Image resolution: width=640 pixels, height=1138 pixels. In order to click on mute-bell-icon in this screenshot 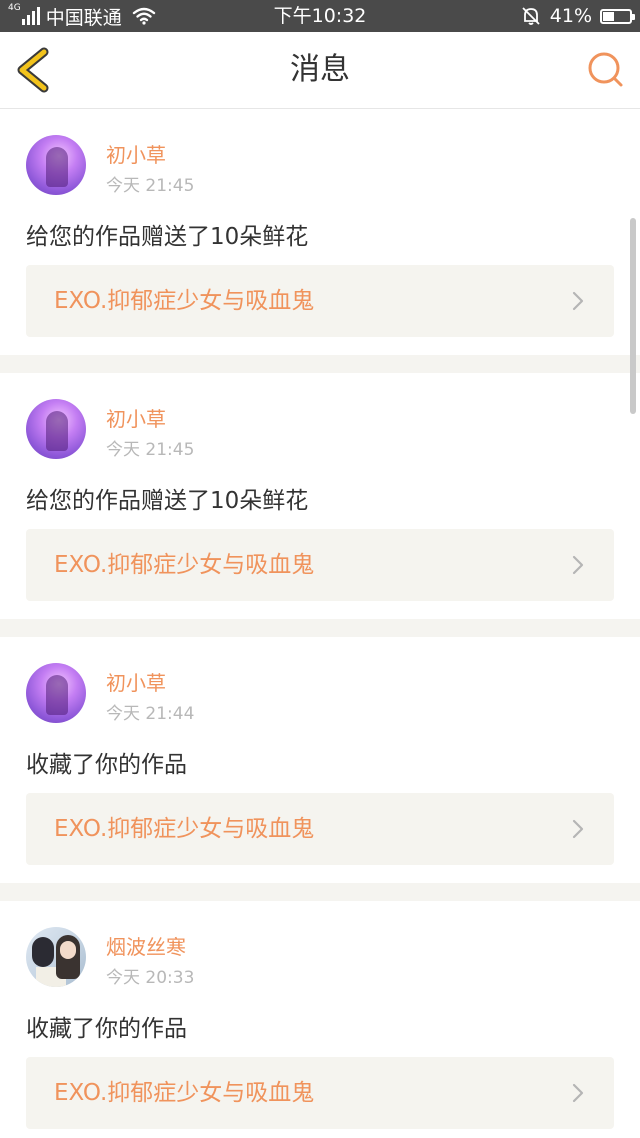, I will do `click(531, 16)`.